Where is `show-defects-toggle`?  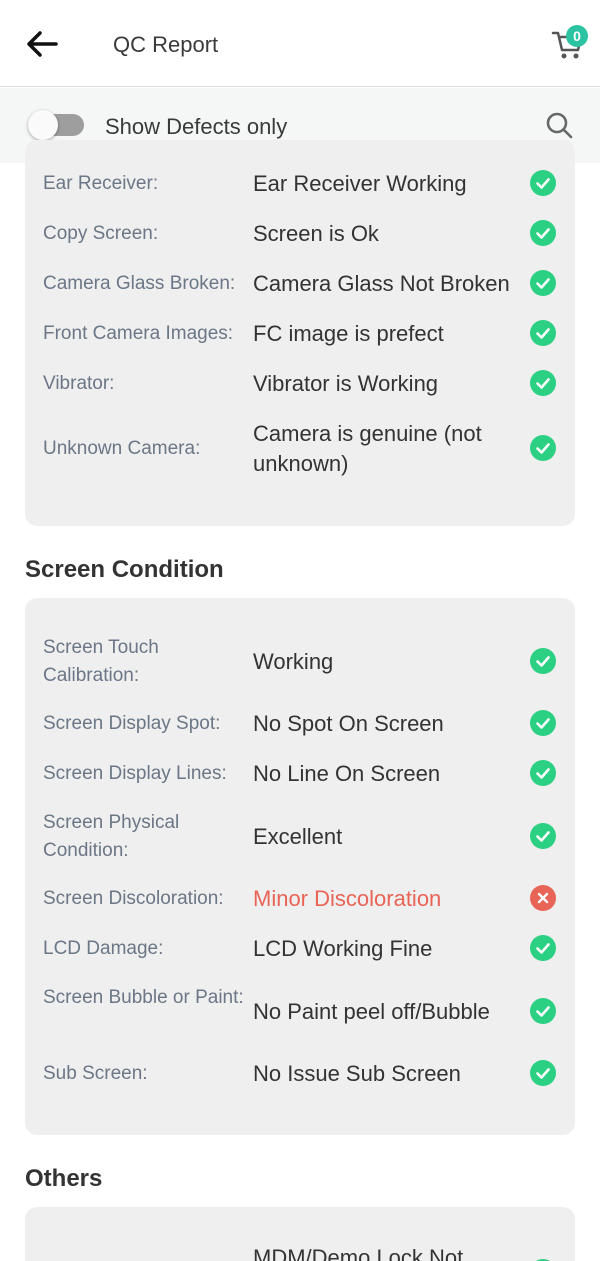
show-defects-toggle is located at coordinates (57, 125).